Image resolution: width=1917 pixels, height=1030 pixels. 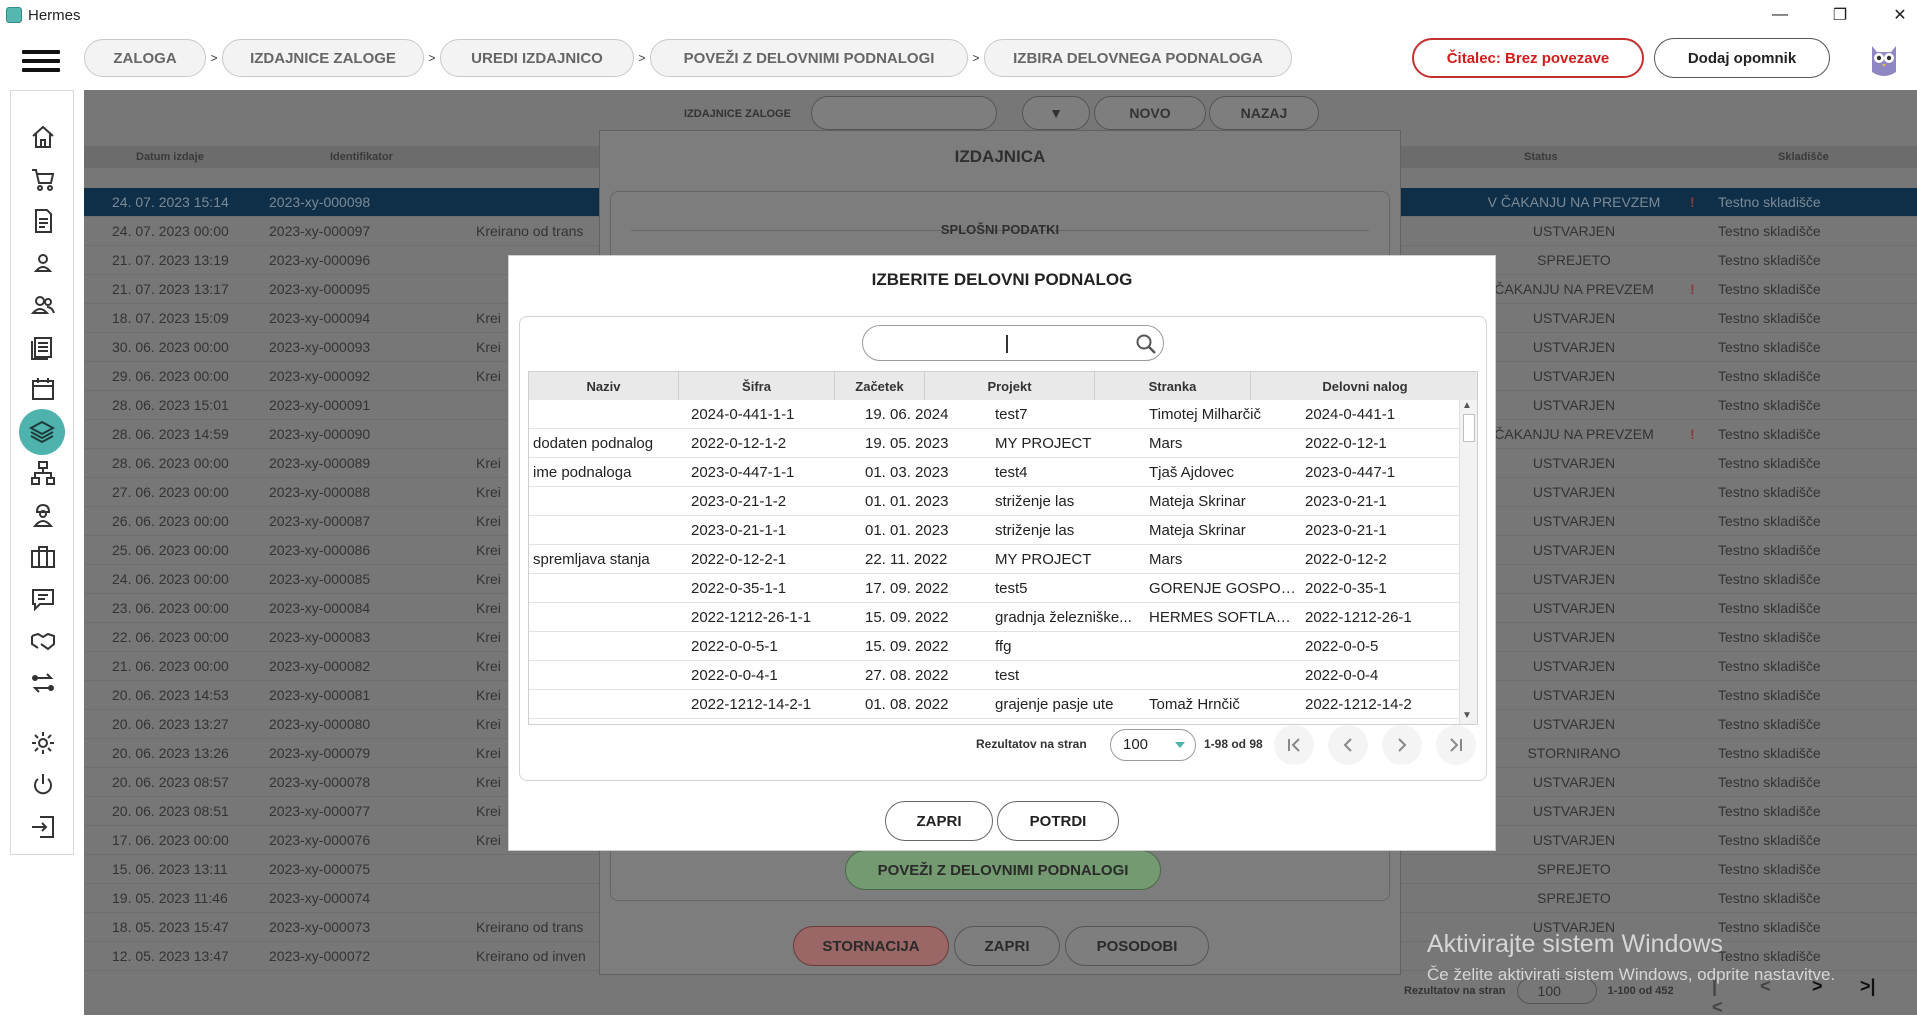 What do you see at coordinates (320, 318) in the screenshot?
I see `table-cell: 2023-xy-000094` at bounding box center [320, 318].